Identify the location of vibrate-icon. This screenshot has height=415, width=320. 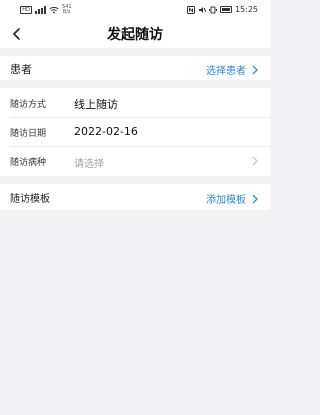
(212, 9).